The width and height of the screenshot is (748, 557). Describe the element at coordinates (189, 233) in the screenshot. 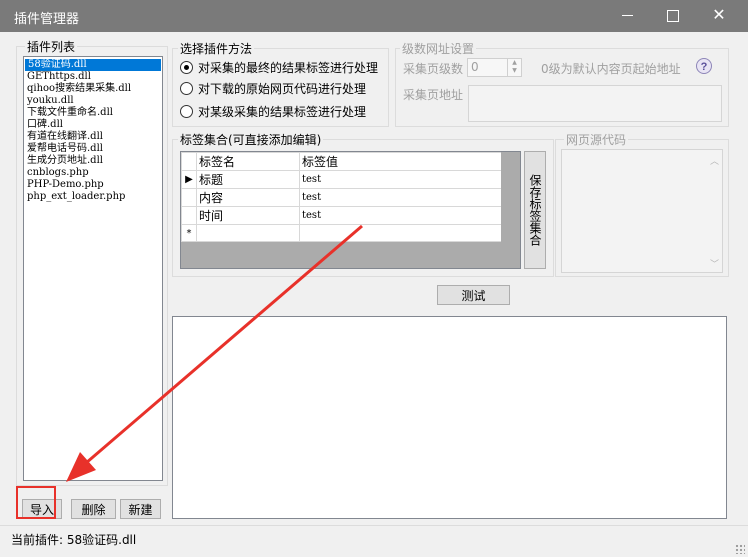

I see `new-row-icon: *` at that location.